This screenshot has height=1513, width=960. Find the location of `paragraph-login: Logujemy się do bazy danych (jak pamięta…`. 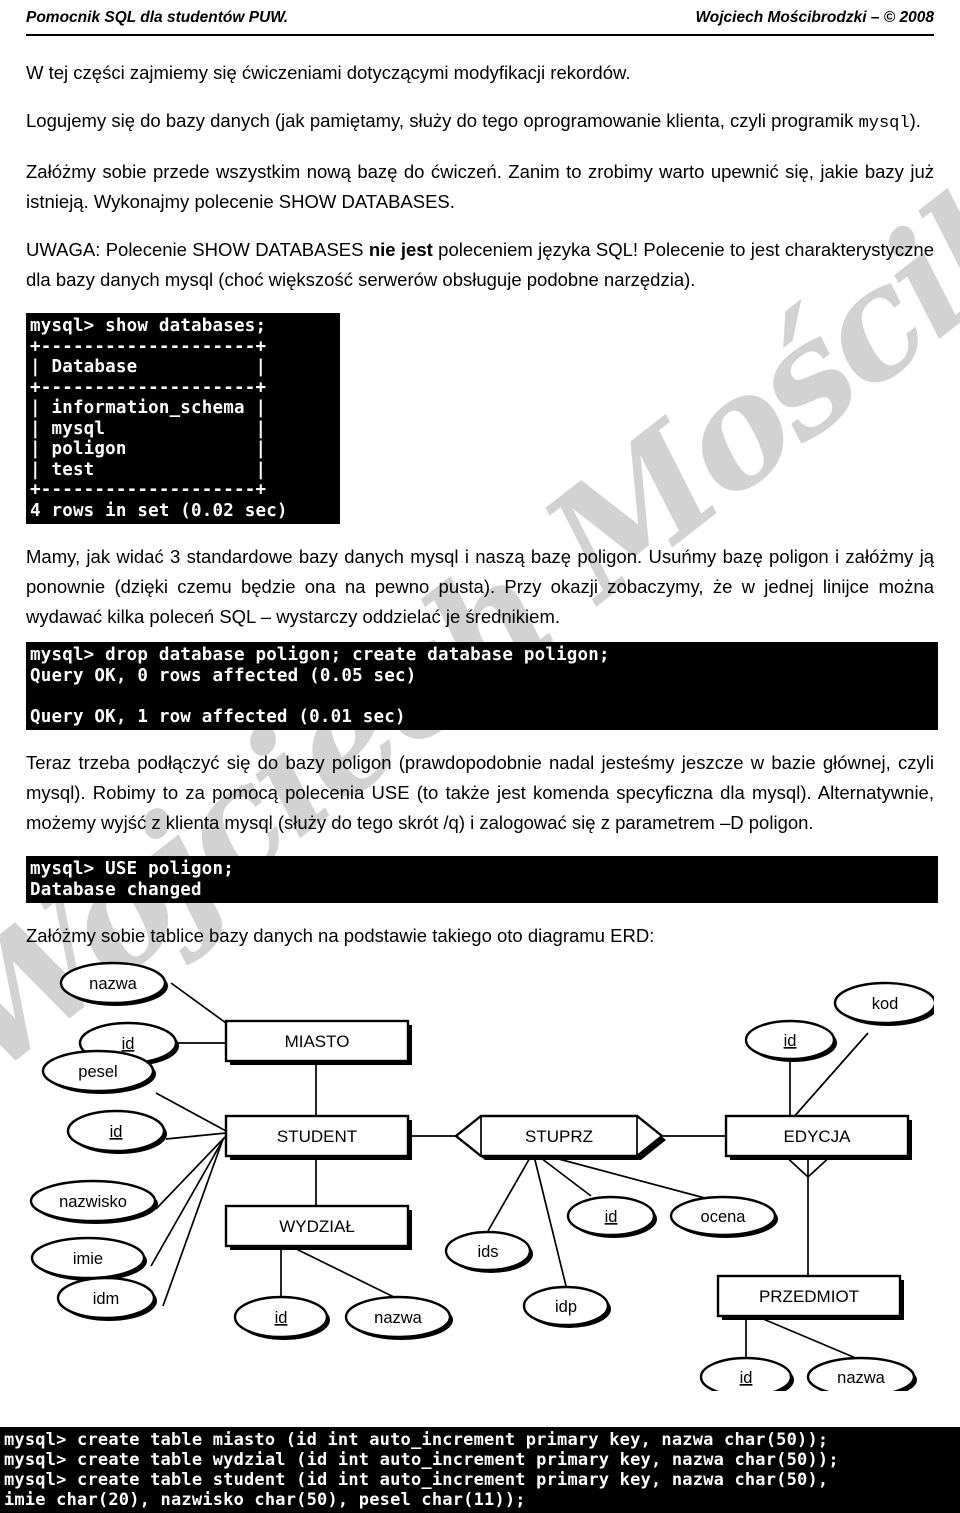

paragraph-login: Logujemy się do bazy danych (jak pamięta… is located at coordinates (480, 122).